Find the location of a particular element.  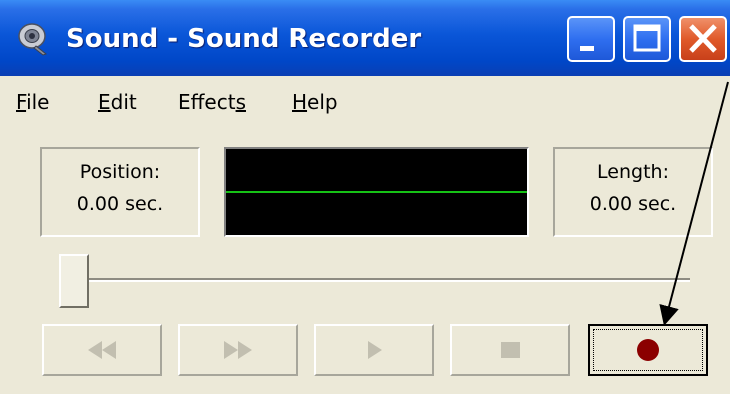

menu-help: Help is located at coordinates (315, 102).